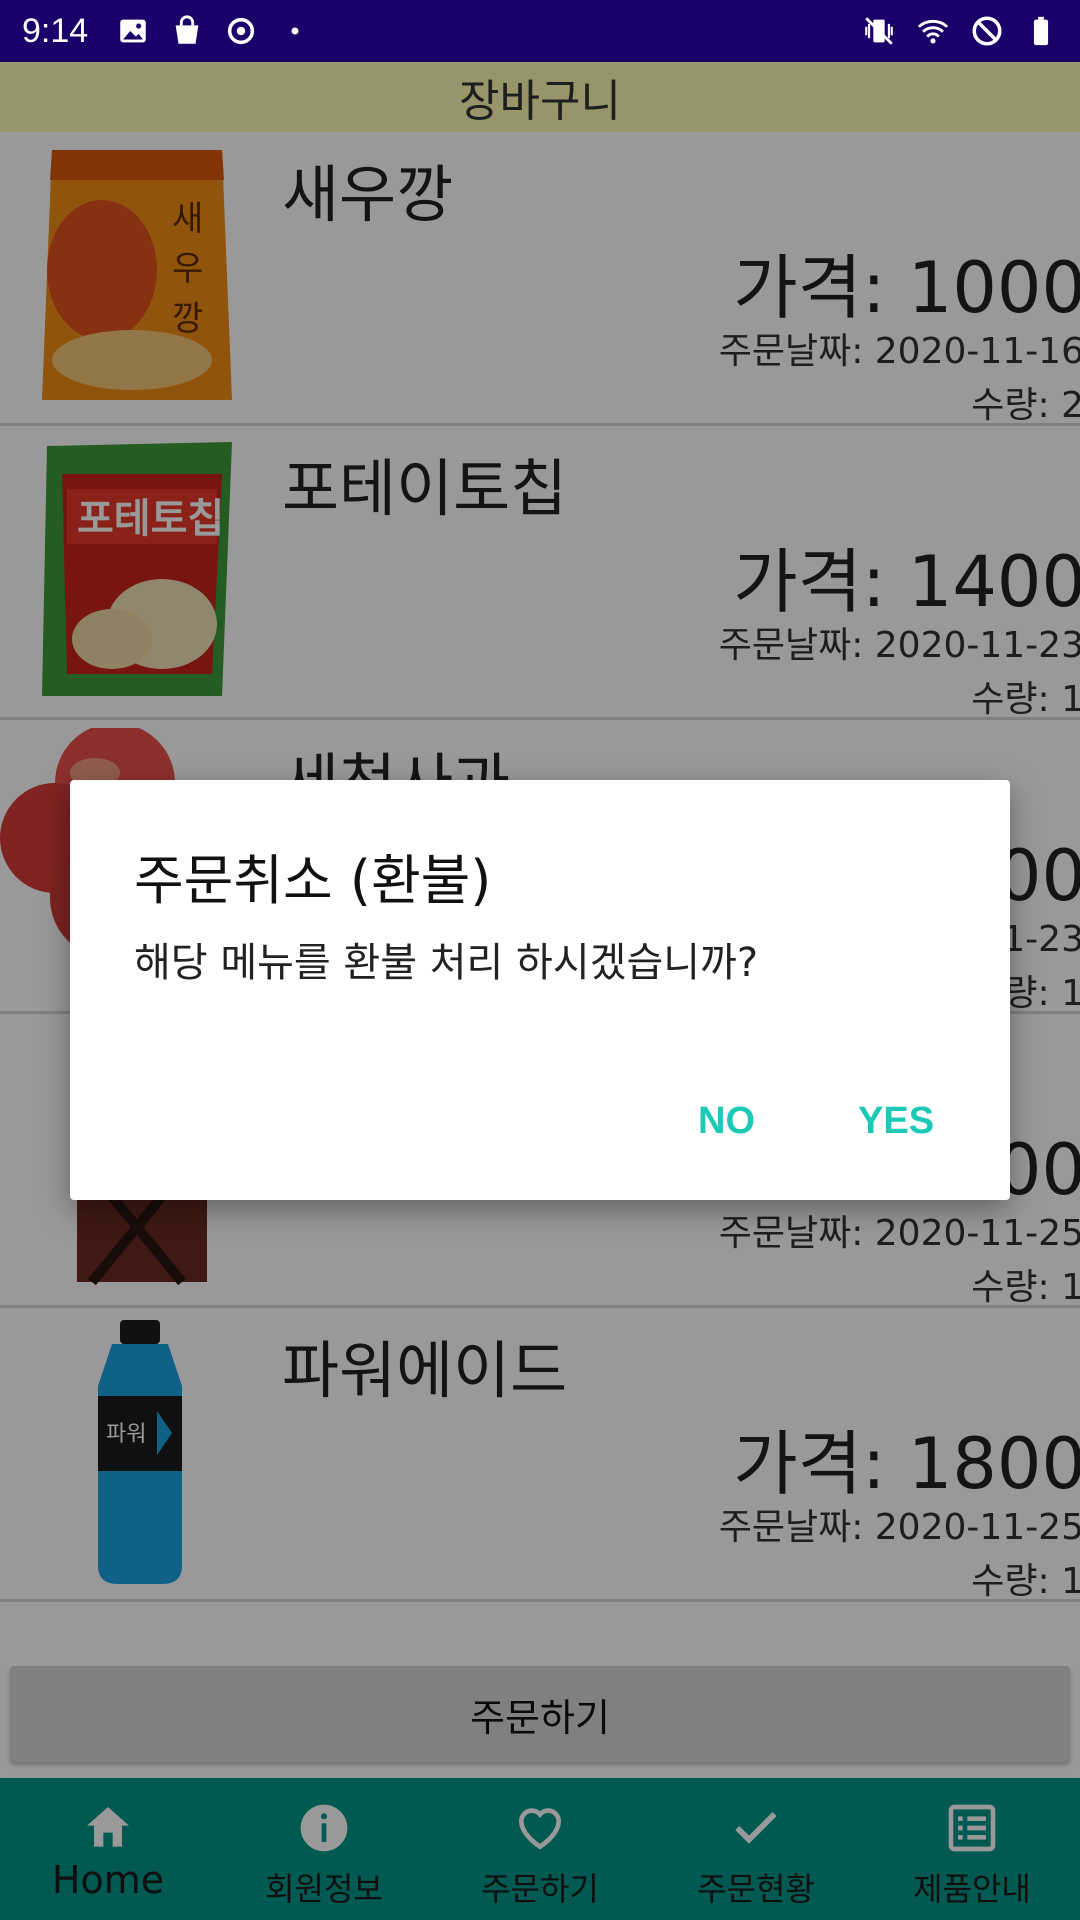  Describe the element at coordinates (313, 880) in the screenshot. I see `dialog-title: 주문취소 (환불)` at that location.